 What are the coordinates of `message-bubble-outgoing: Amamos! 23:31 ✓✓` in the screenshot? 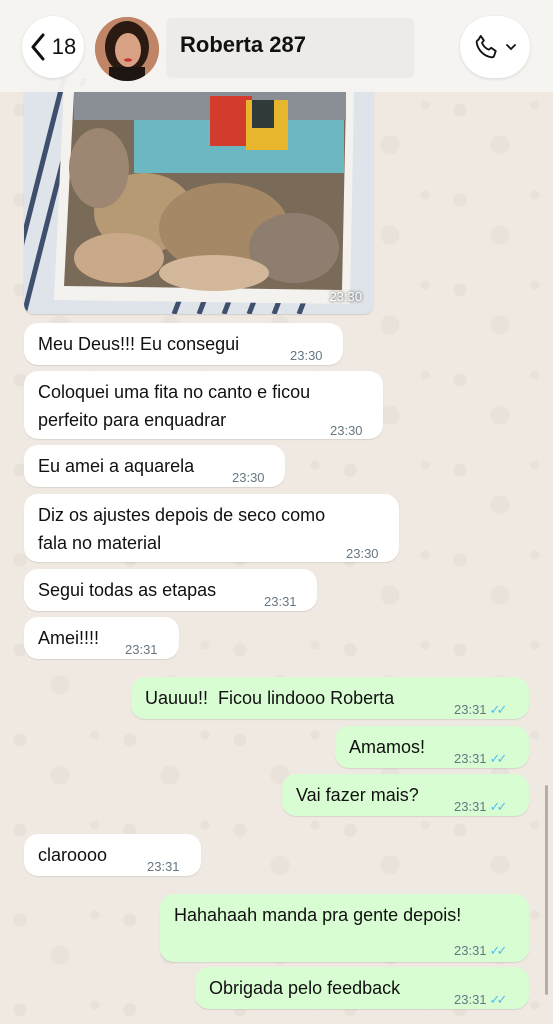 It's located at (432, 747).